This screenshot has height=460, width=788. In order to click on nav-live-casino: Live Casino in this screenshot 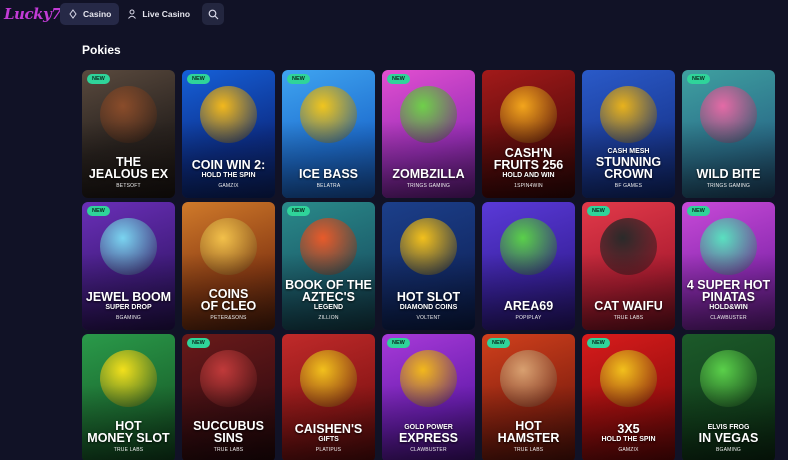, I will do `click(158, 14)`.